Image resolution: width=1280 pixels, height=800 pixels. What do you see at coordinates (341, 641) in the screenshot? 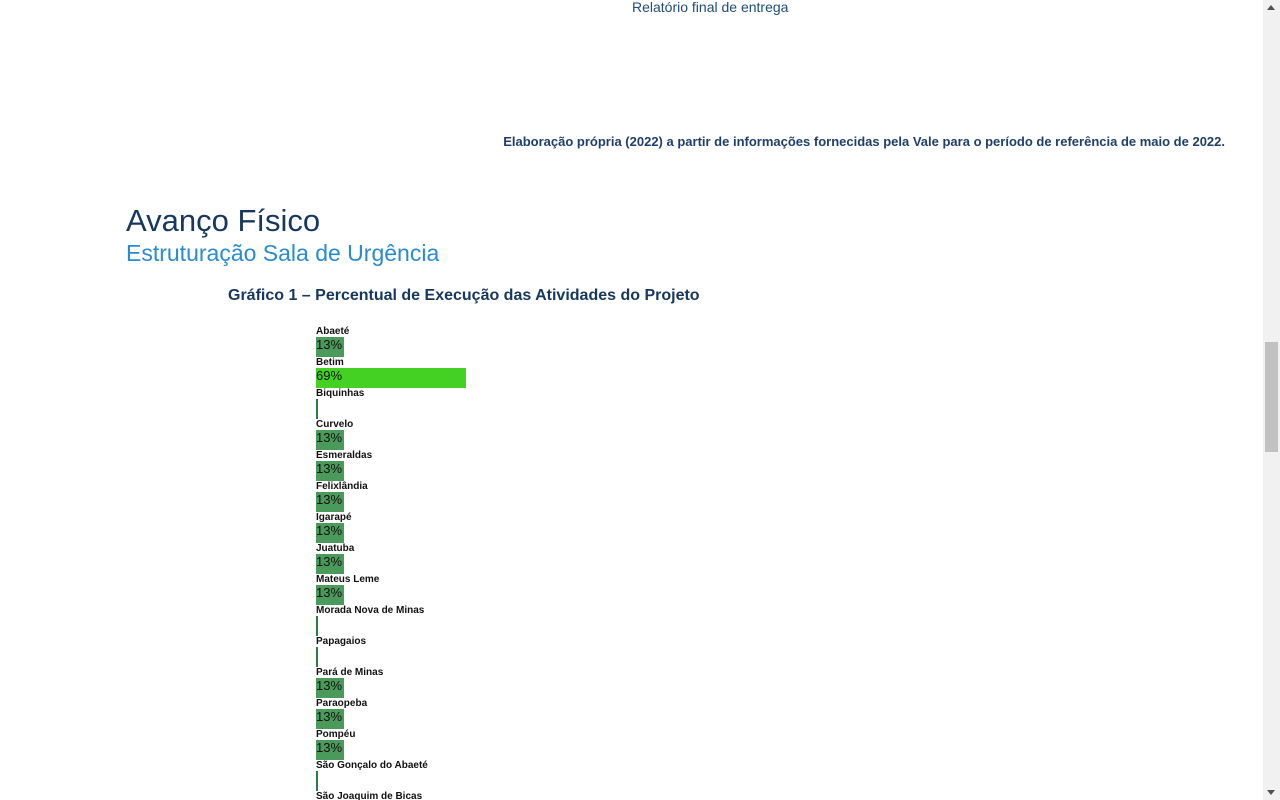
I see `bar-category-label: Papagaios` at bounding box center [341, 641].